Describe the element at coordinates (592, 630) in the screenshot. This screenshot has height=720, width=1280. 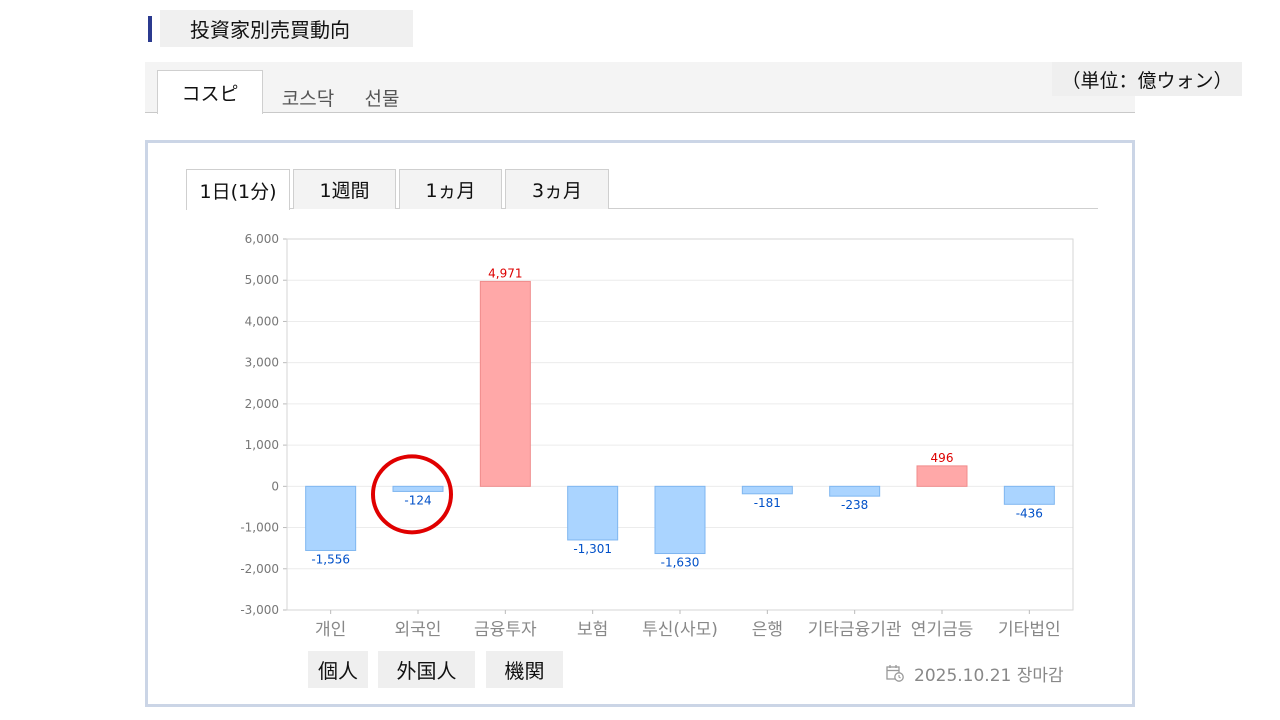
I see `x-tick-label: 보험` at that location.